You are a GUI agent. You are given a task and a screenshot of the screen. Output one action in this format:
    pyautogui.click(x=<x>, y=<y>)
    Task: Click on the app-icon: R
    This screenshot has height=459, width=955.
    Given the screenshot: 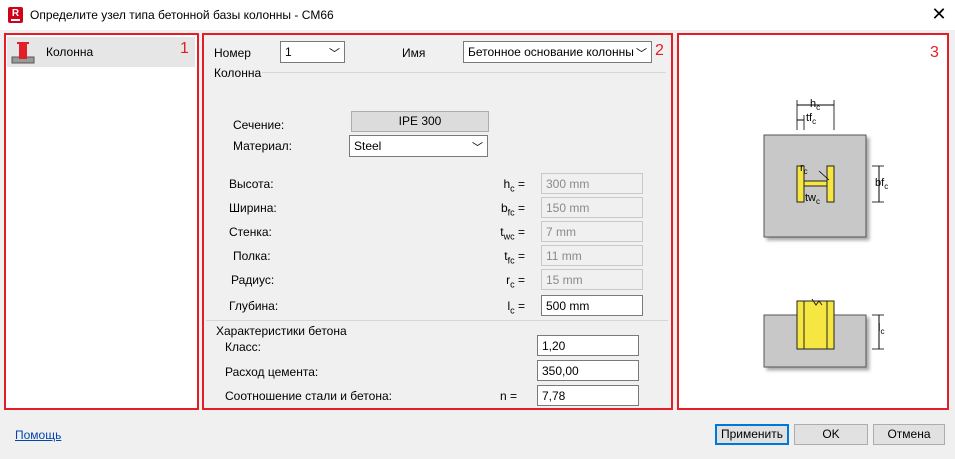 What is the action you would take?
    pyautogui.click(x=15, y=15)
    